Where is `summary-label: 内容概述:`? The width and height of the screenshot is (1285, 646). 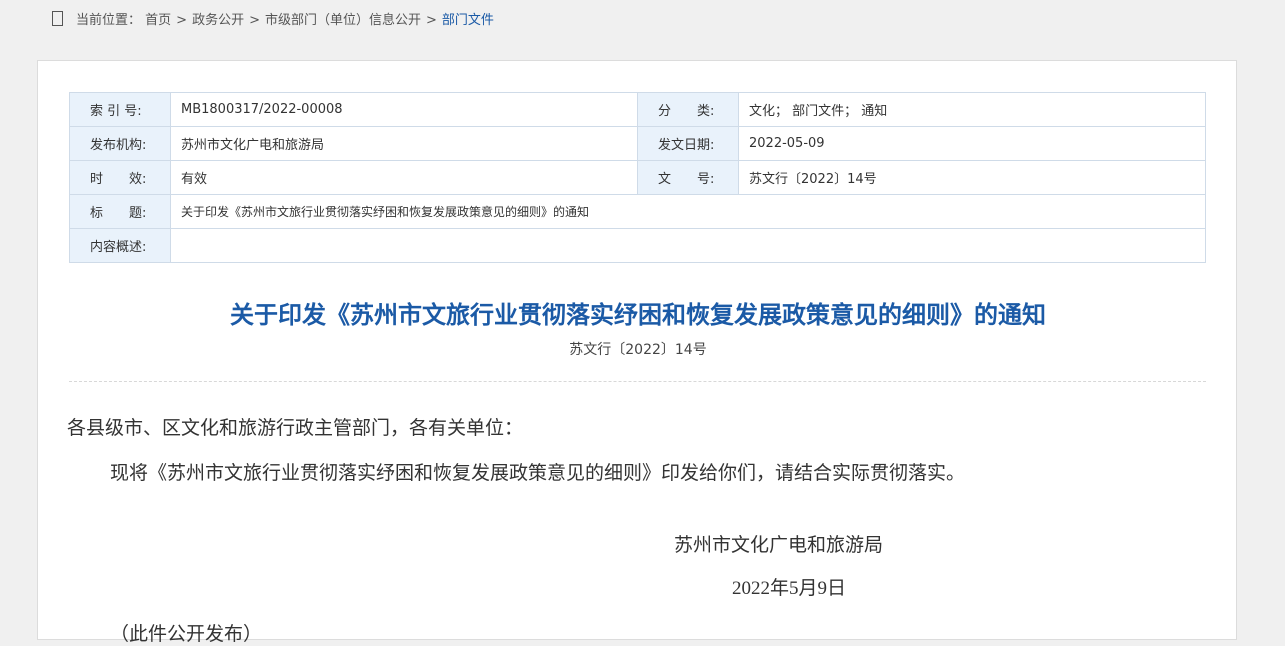 summary-label: 内容概述: is located at coordinates (120, 245).